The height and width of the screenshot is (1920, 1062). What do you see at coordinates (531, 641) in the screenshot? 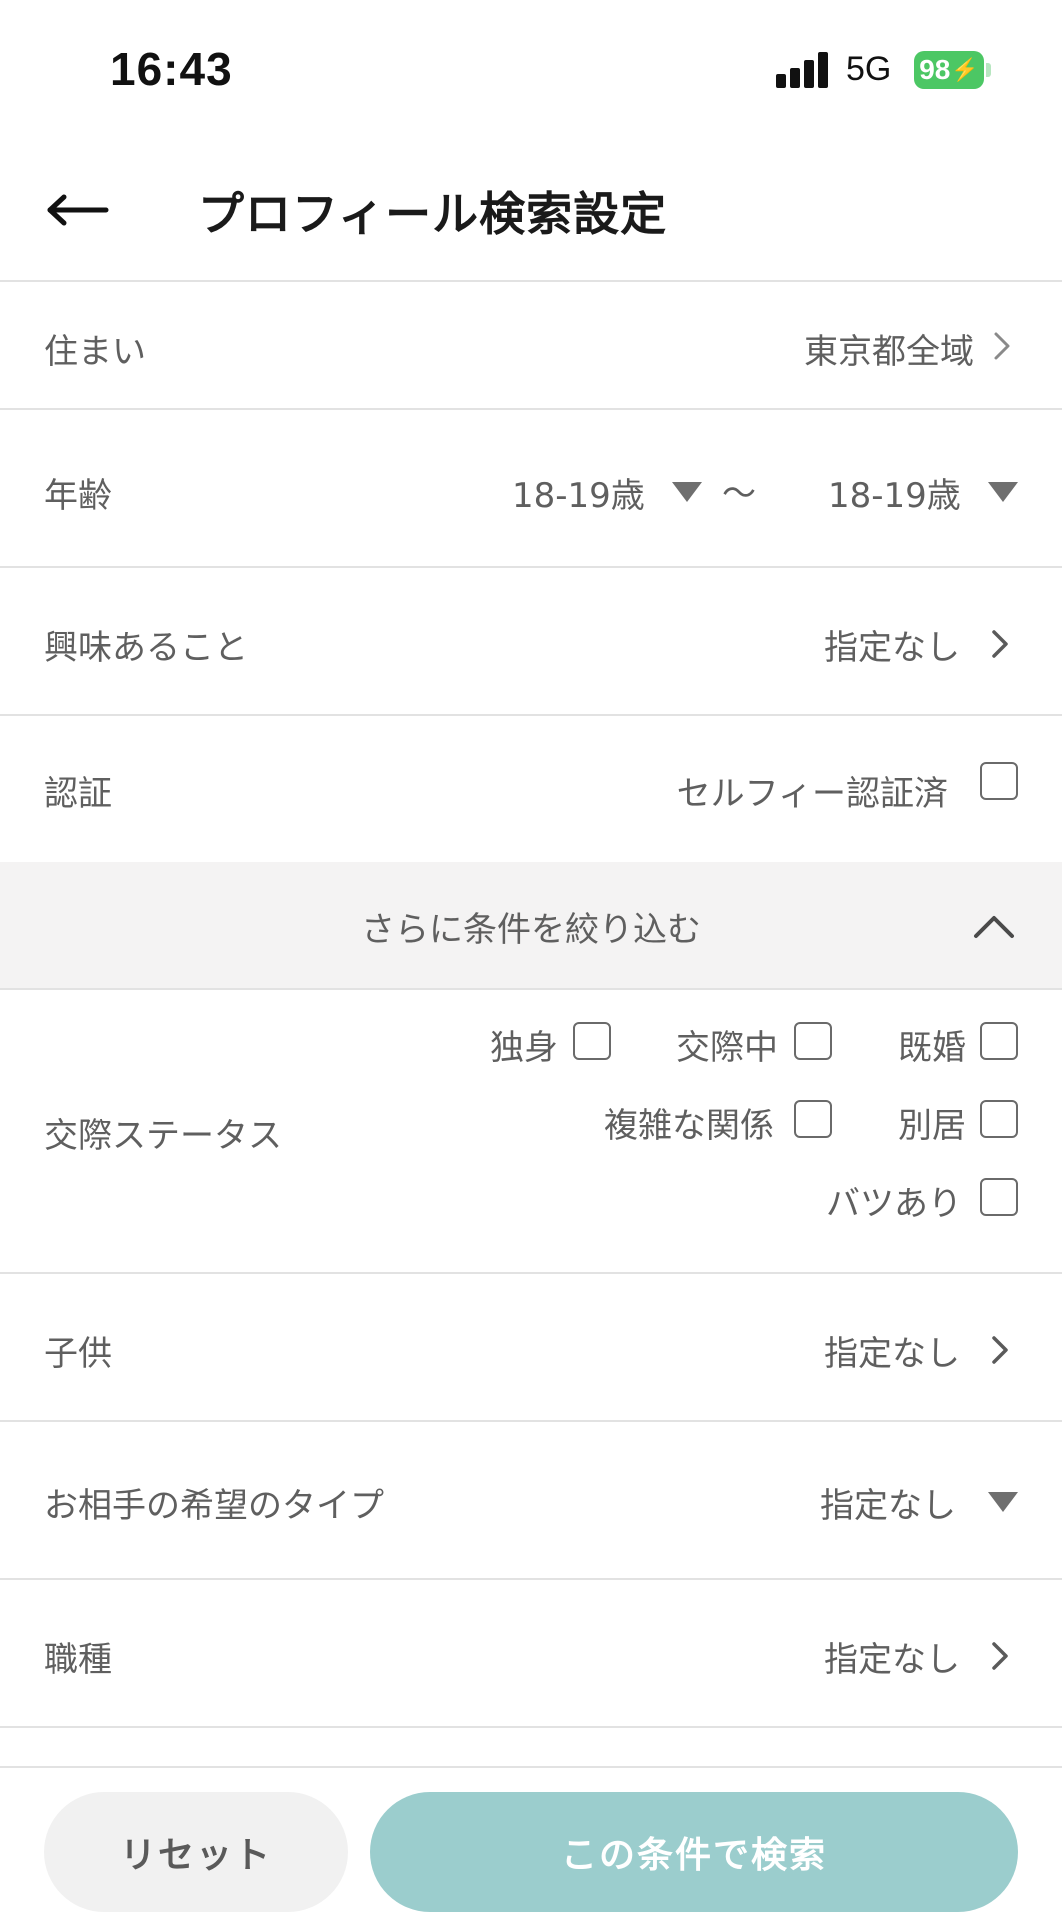
I see `interests-row: 興味あること 指定なし` at bounding box center [531, 641].